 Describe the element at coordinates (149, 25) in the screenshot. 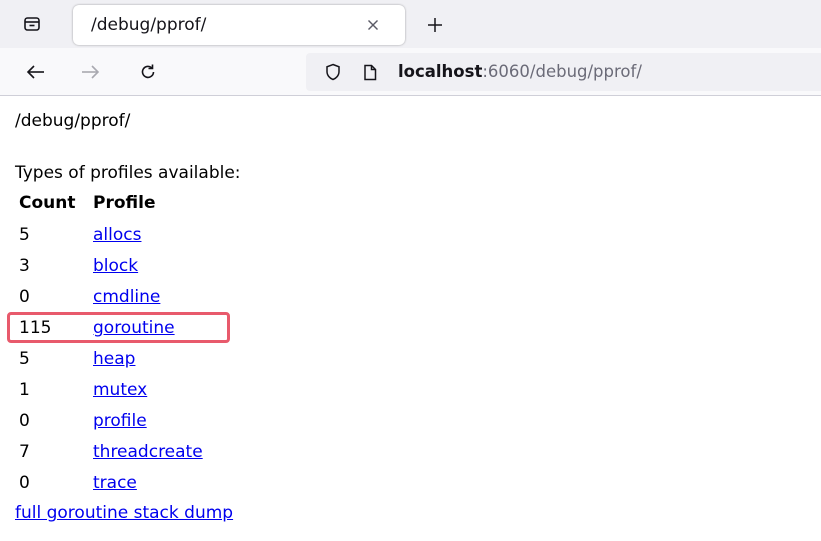

I see `tab-title: /debug/pprof/` at that location.